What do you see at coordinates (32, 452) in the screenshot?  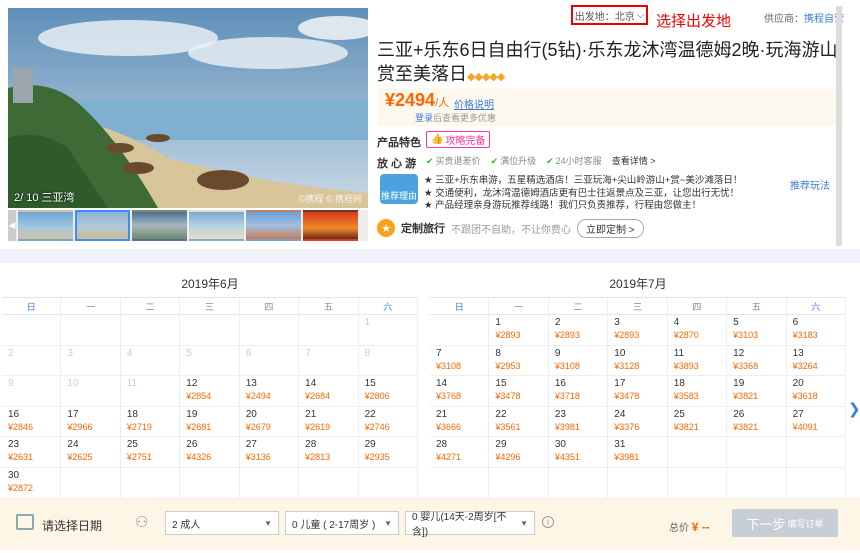 I see `calendar-day: 23 ¥2631` at bounding box center [32, 452].